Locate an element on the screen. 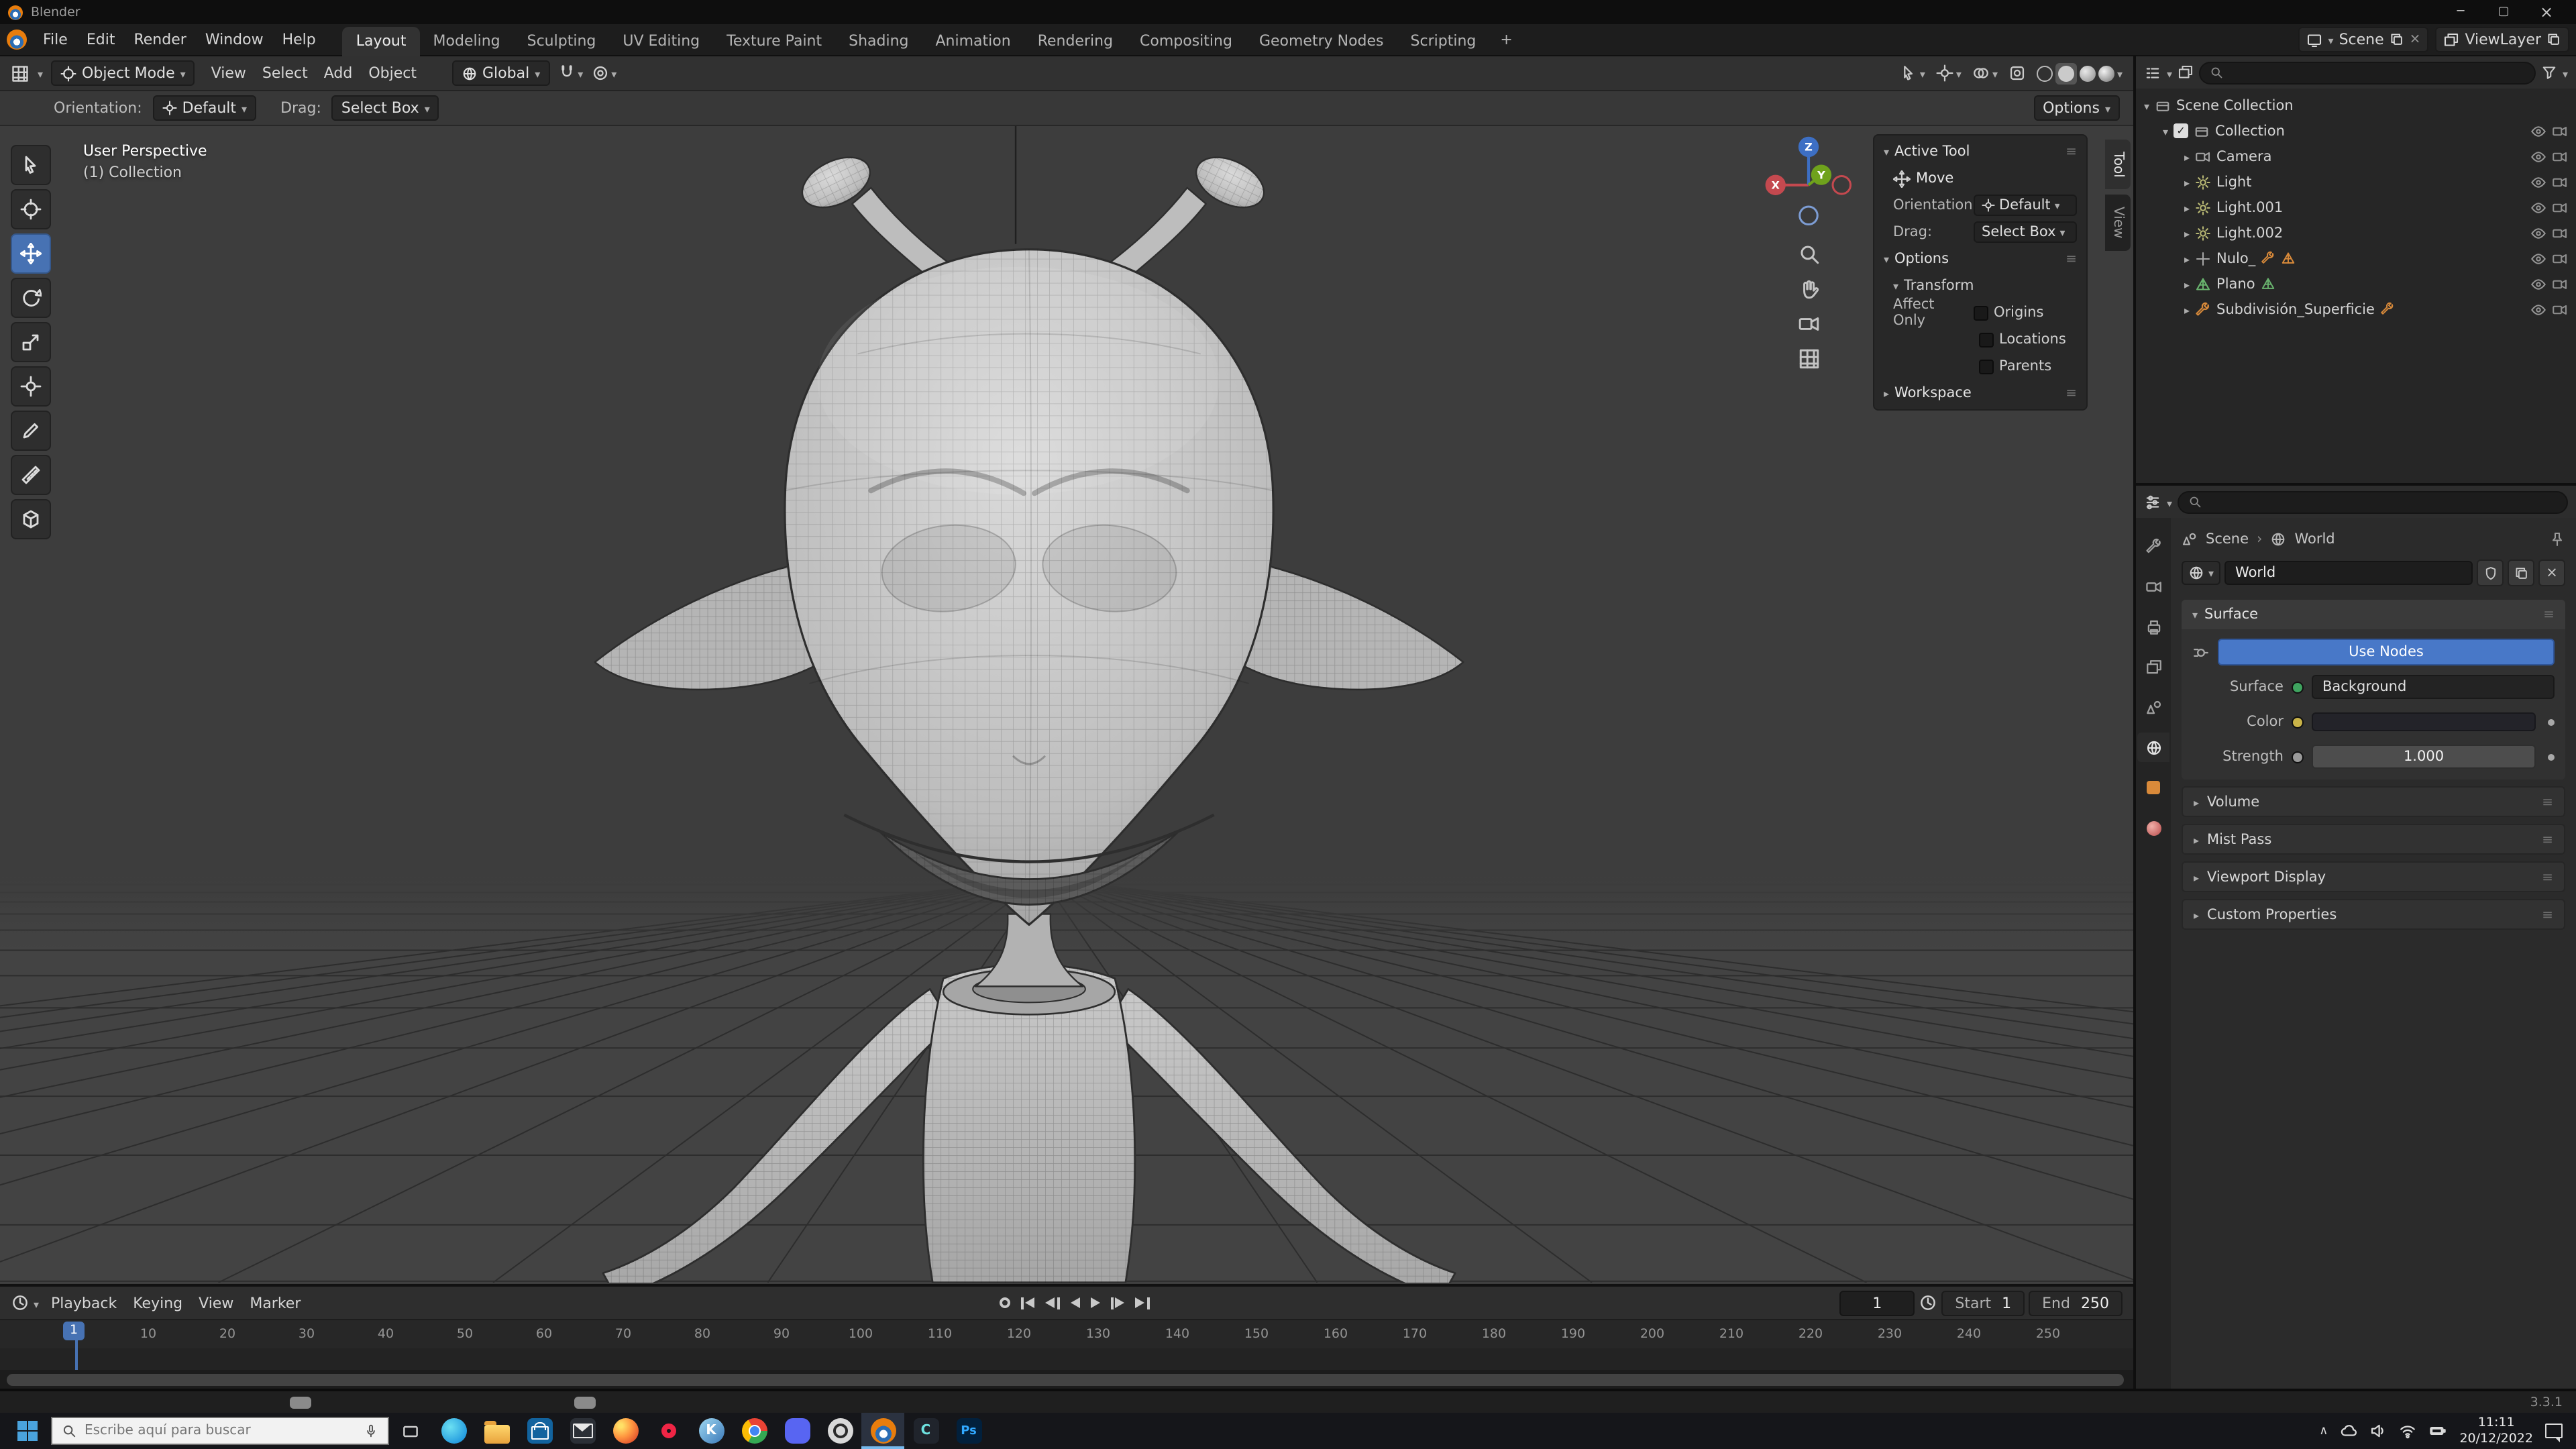 The image size is (2576, 1449). new-copy-button is located at coordinates (2521, 572).